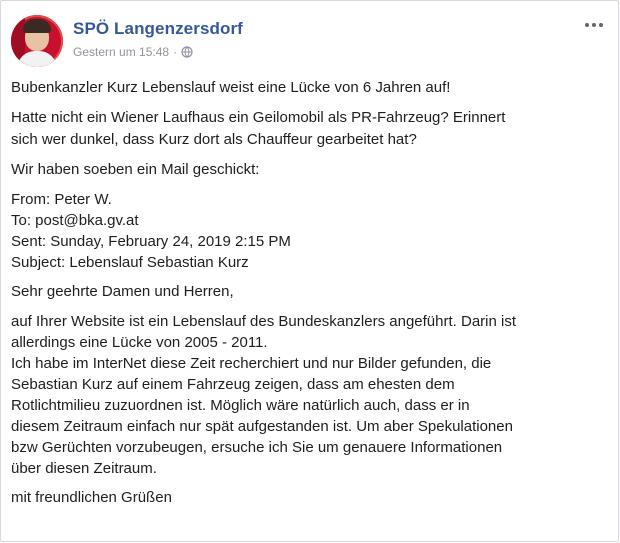  What do you see at coordinates (139, 342) in the screenshot?
I see `email-line-p1b: allerdings eine Lücke von 2005 - 2011.` at bounding box center [139, 342].